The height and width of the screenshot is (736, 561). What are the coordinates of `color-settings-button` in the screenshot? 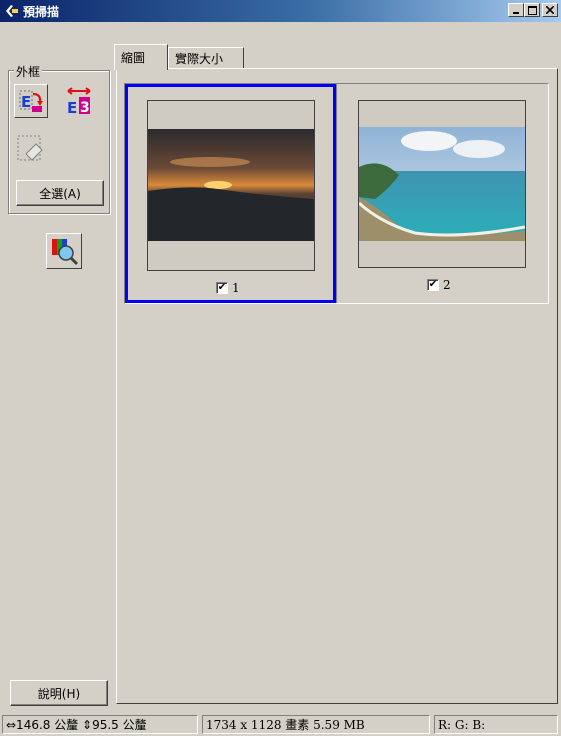 It's located at (64, 251).